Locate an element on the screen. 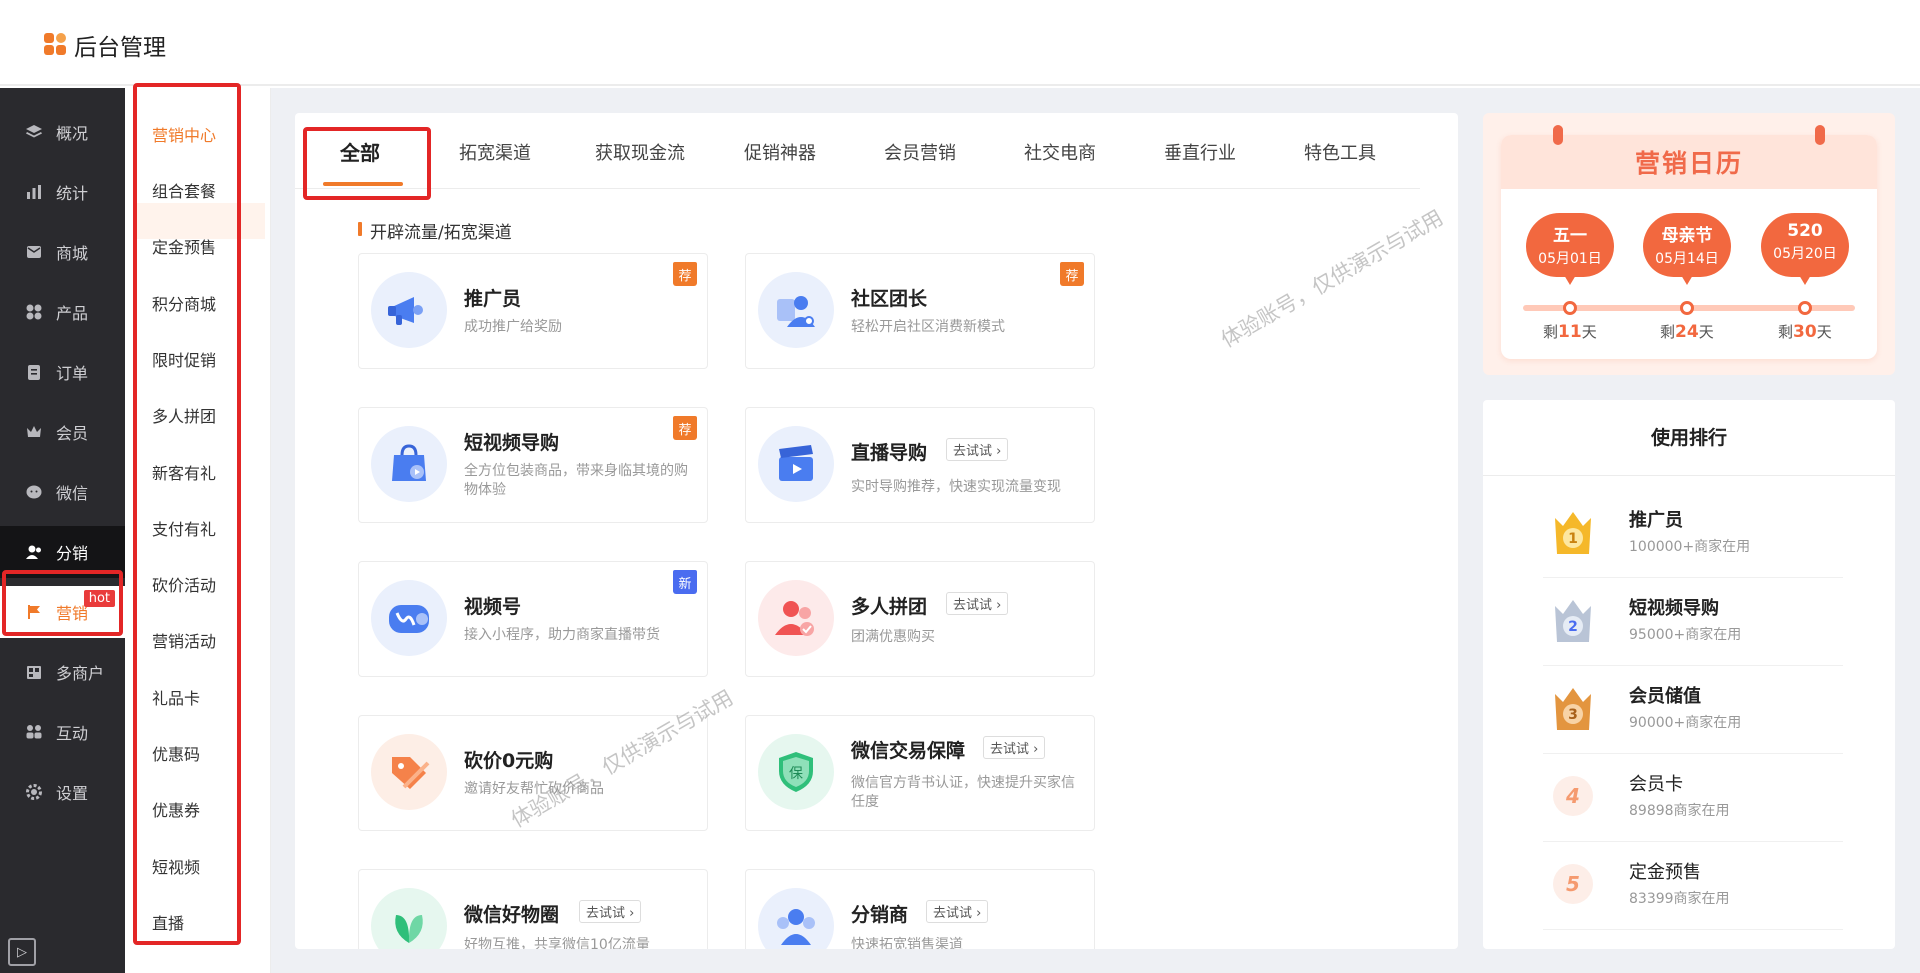 Image resolution: width=1920 pixels, height=973 pixels. recommend-badge: 荐 is located at coordinates (685, 274).